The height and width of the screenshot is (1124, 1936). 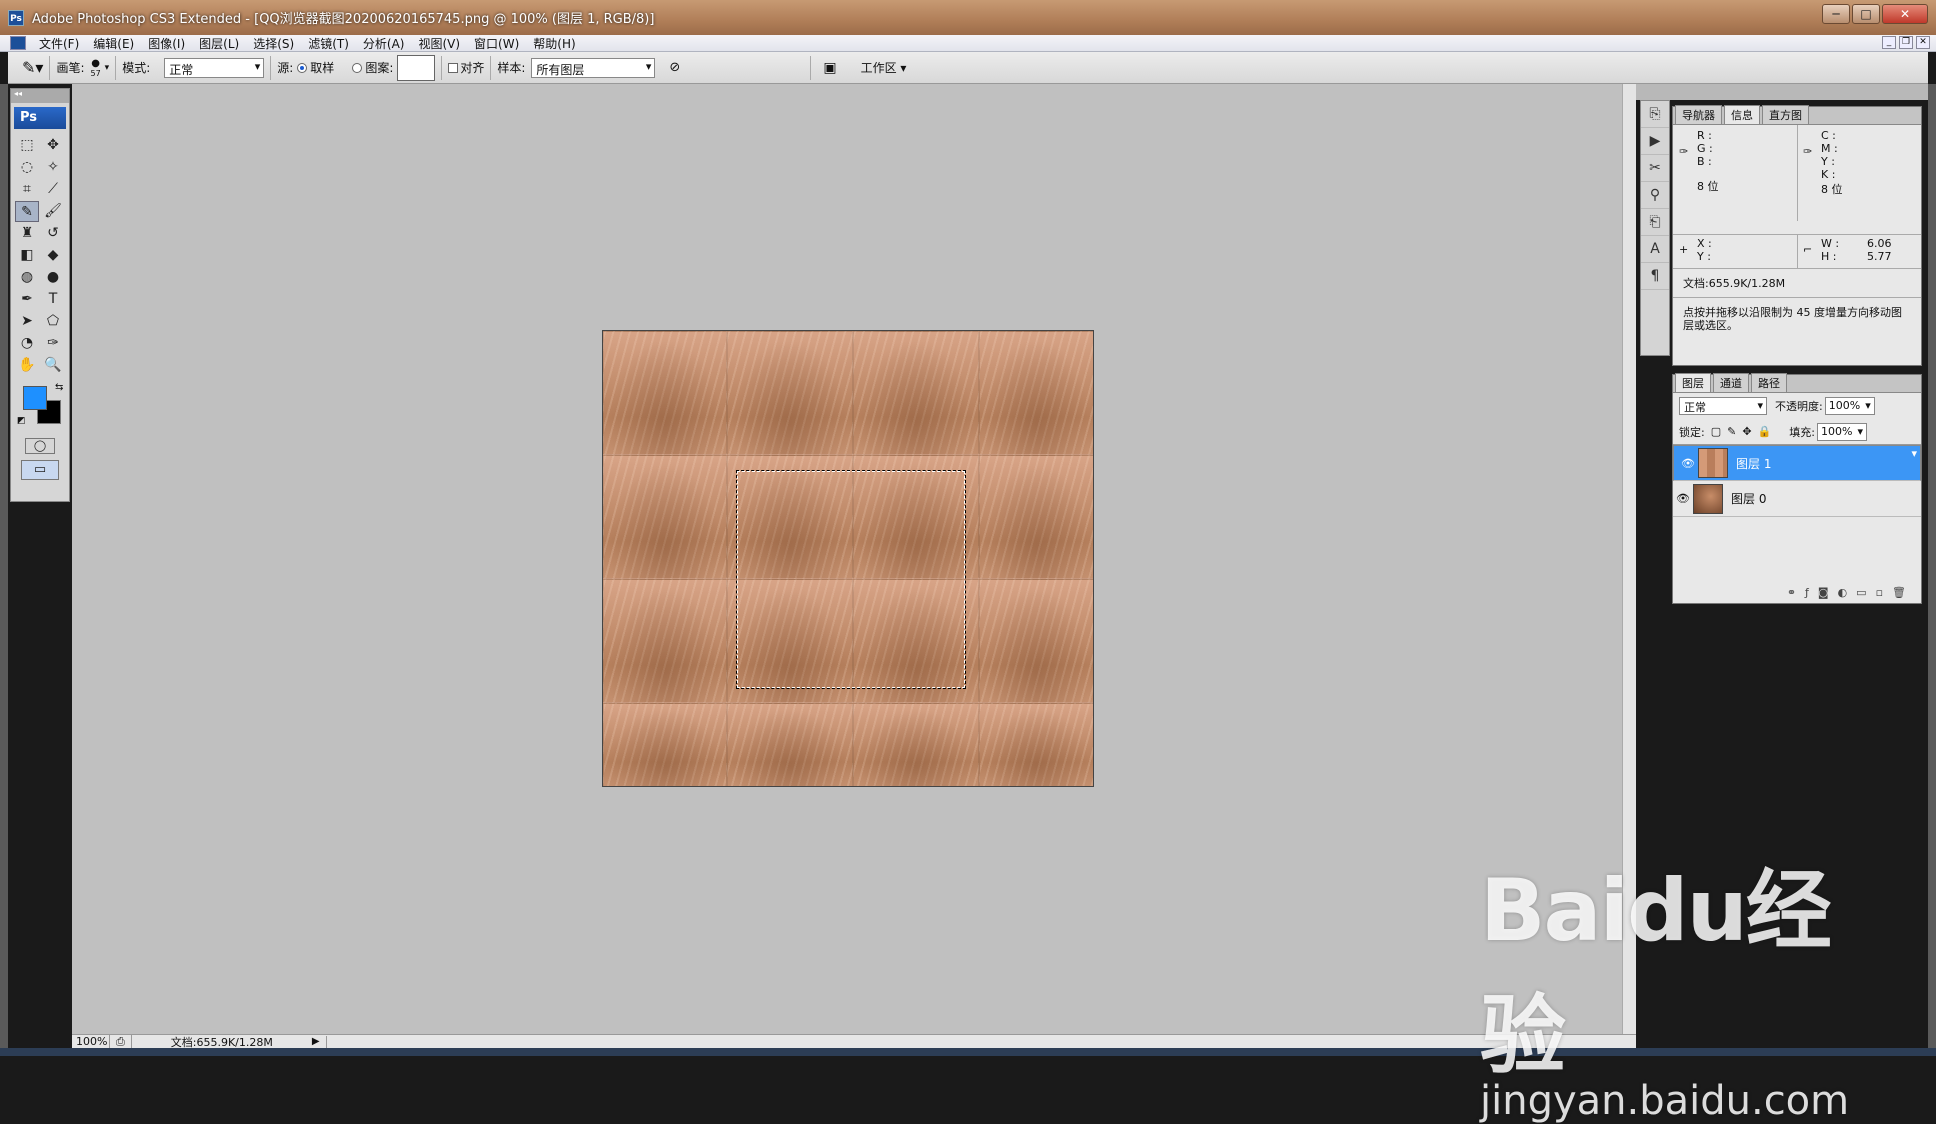 I want to click on bridge-icon: ▣, so click(x=829, y=68).